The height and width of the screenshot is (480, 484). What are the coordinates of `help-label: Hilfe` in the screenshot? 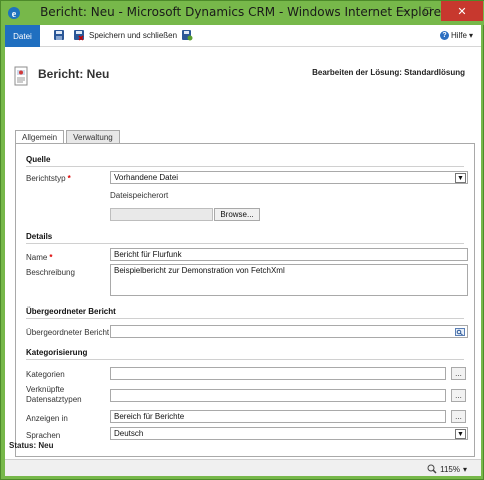 It's located at (458, 35).